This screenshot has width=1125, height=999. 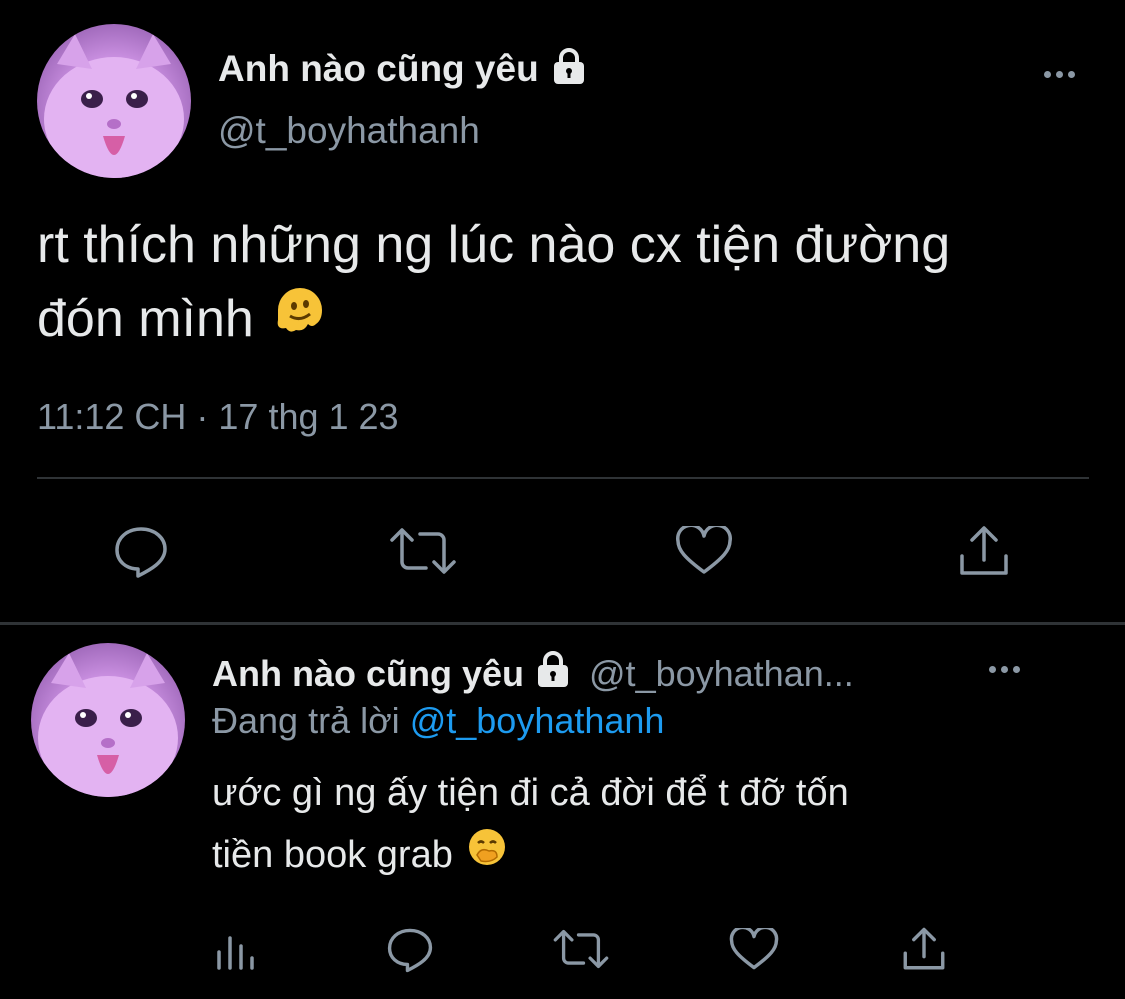 I want to click on tweet-separator, so click(x=562, y=623).